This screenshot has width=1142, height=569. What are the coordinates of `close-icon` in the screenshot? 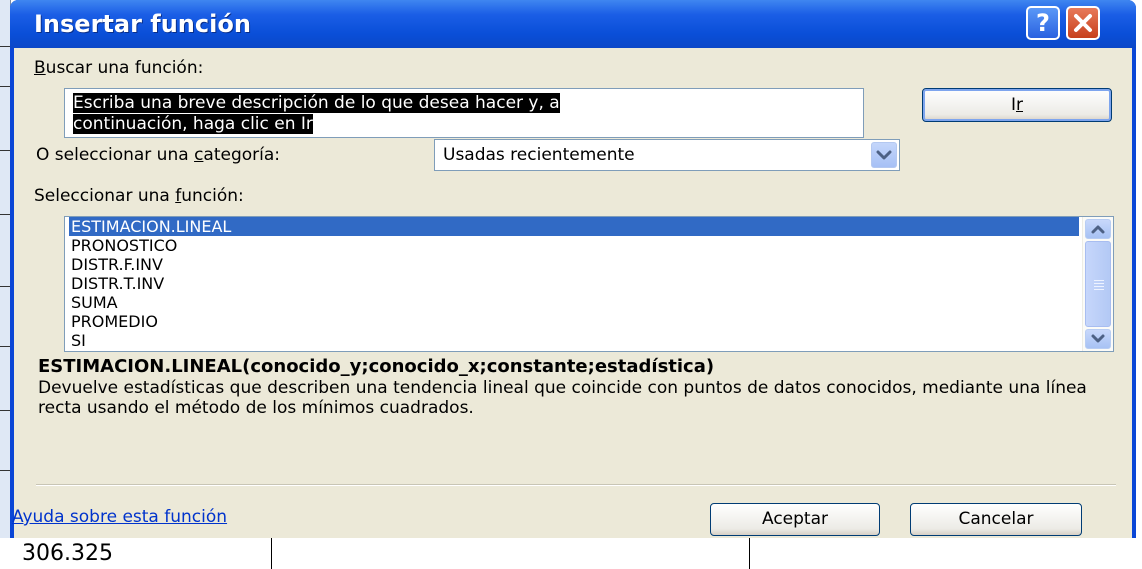 It's located at (1083, 23).